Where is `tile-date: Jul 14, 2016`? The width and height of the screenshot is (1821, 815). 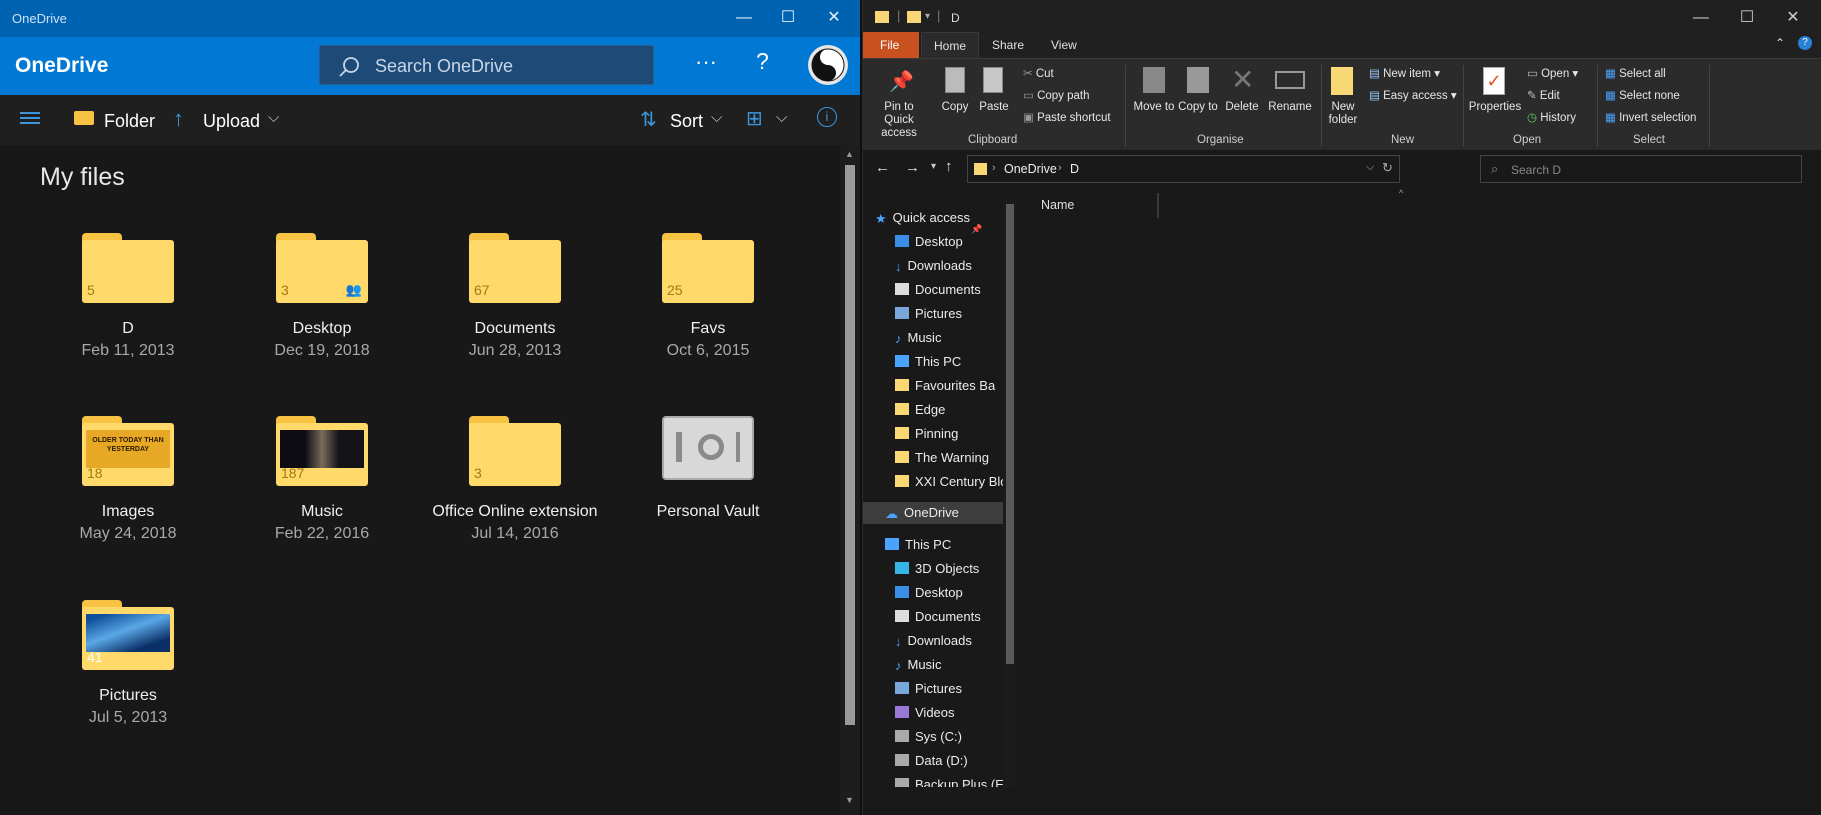 tile-date: Jul 14, 2016 is located at coordinates (515, 533).